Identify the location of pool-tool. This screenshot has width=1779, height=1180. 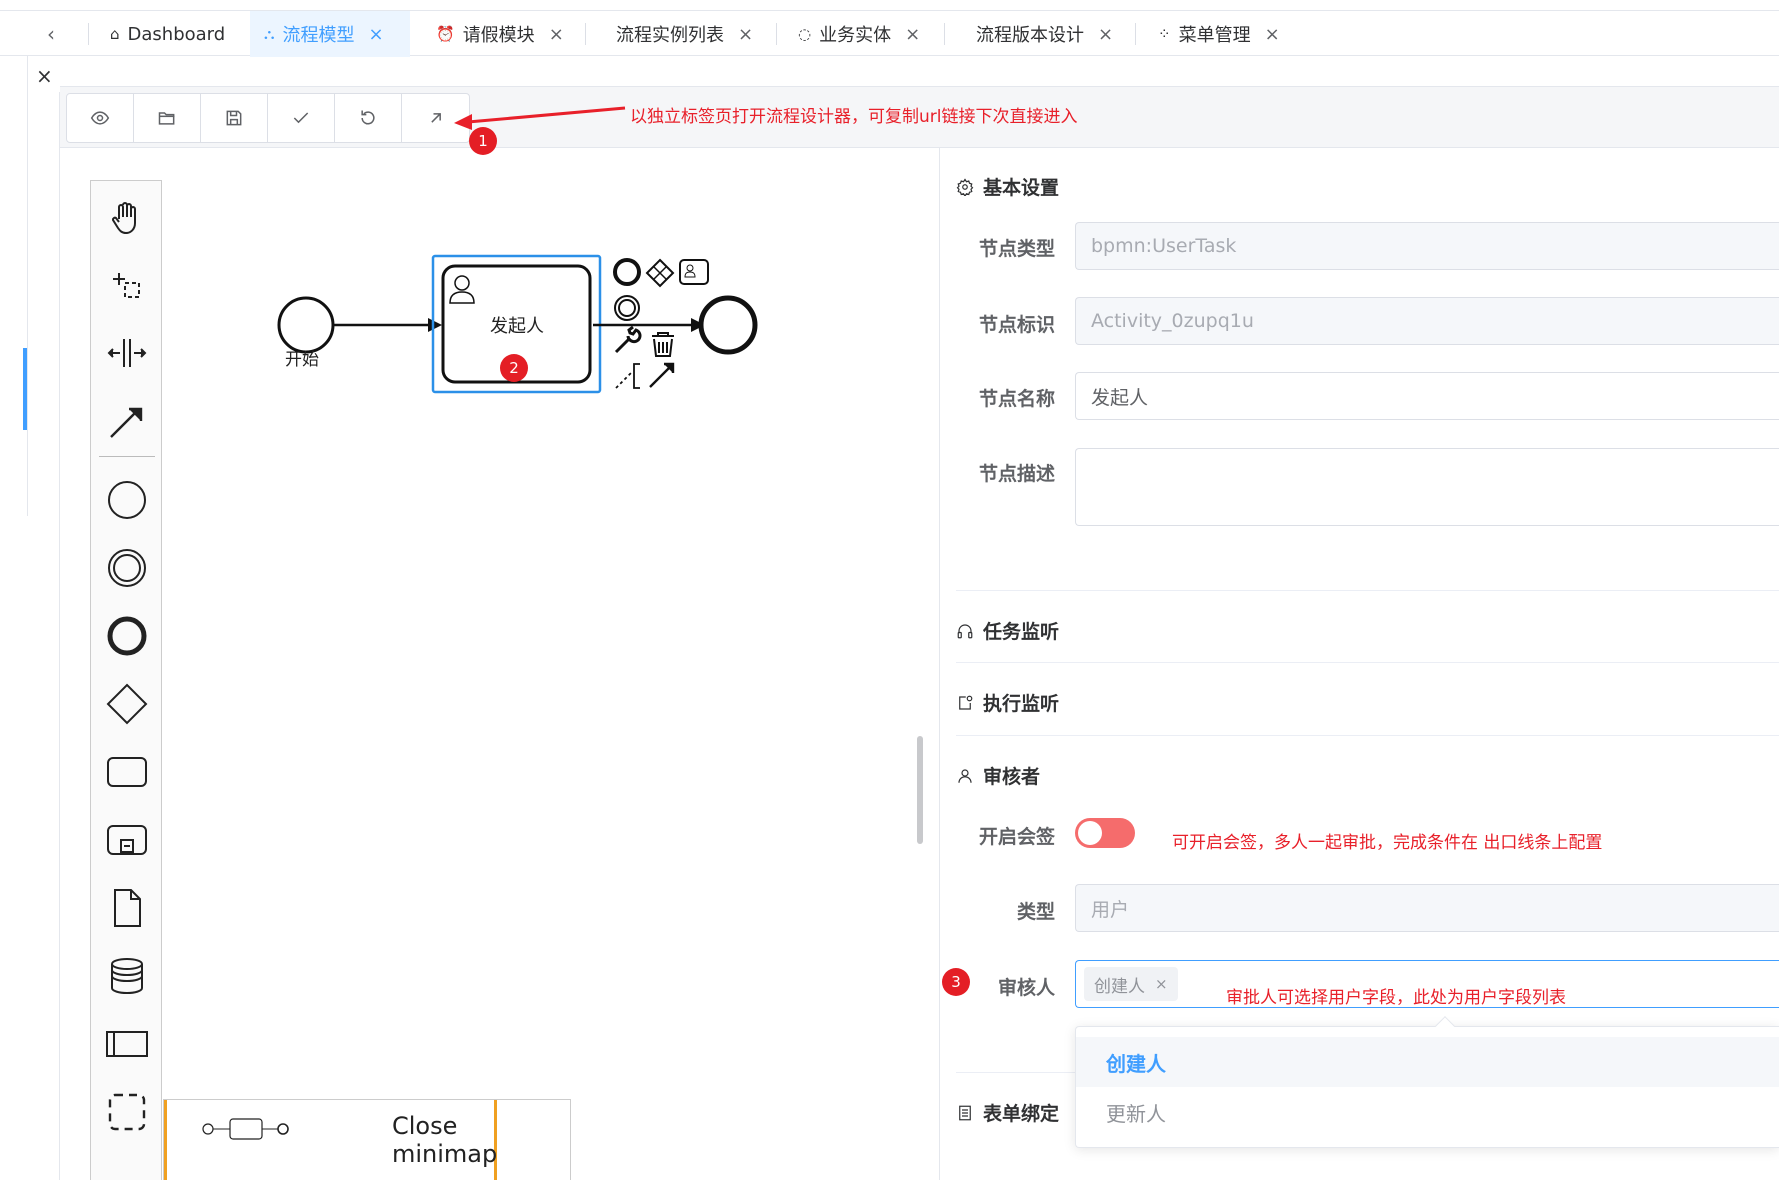
(127, 1044).